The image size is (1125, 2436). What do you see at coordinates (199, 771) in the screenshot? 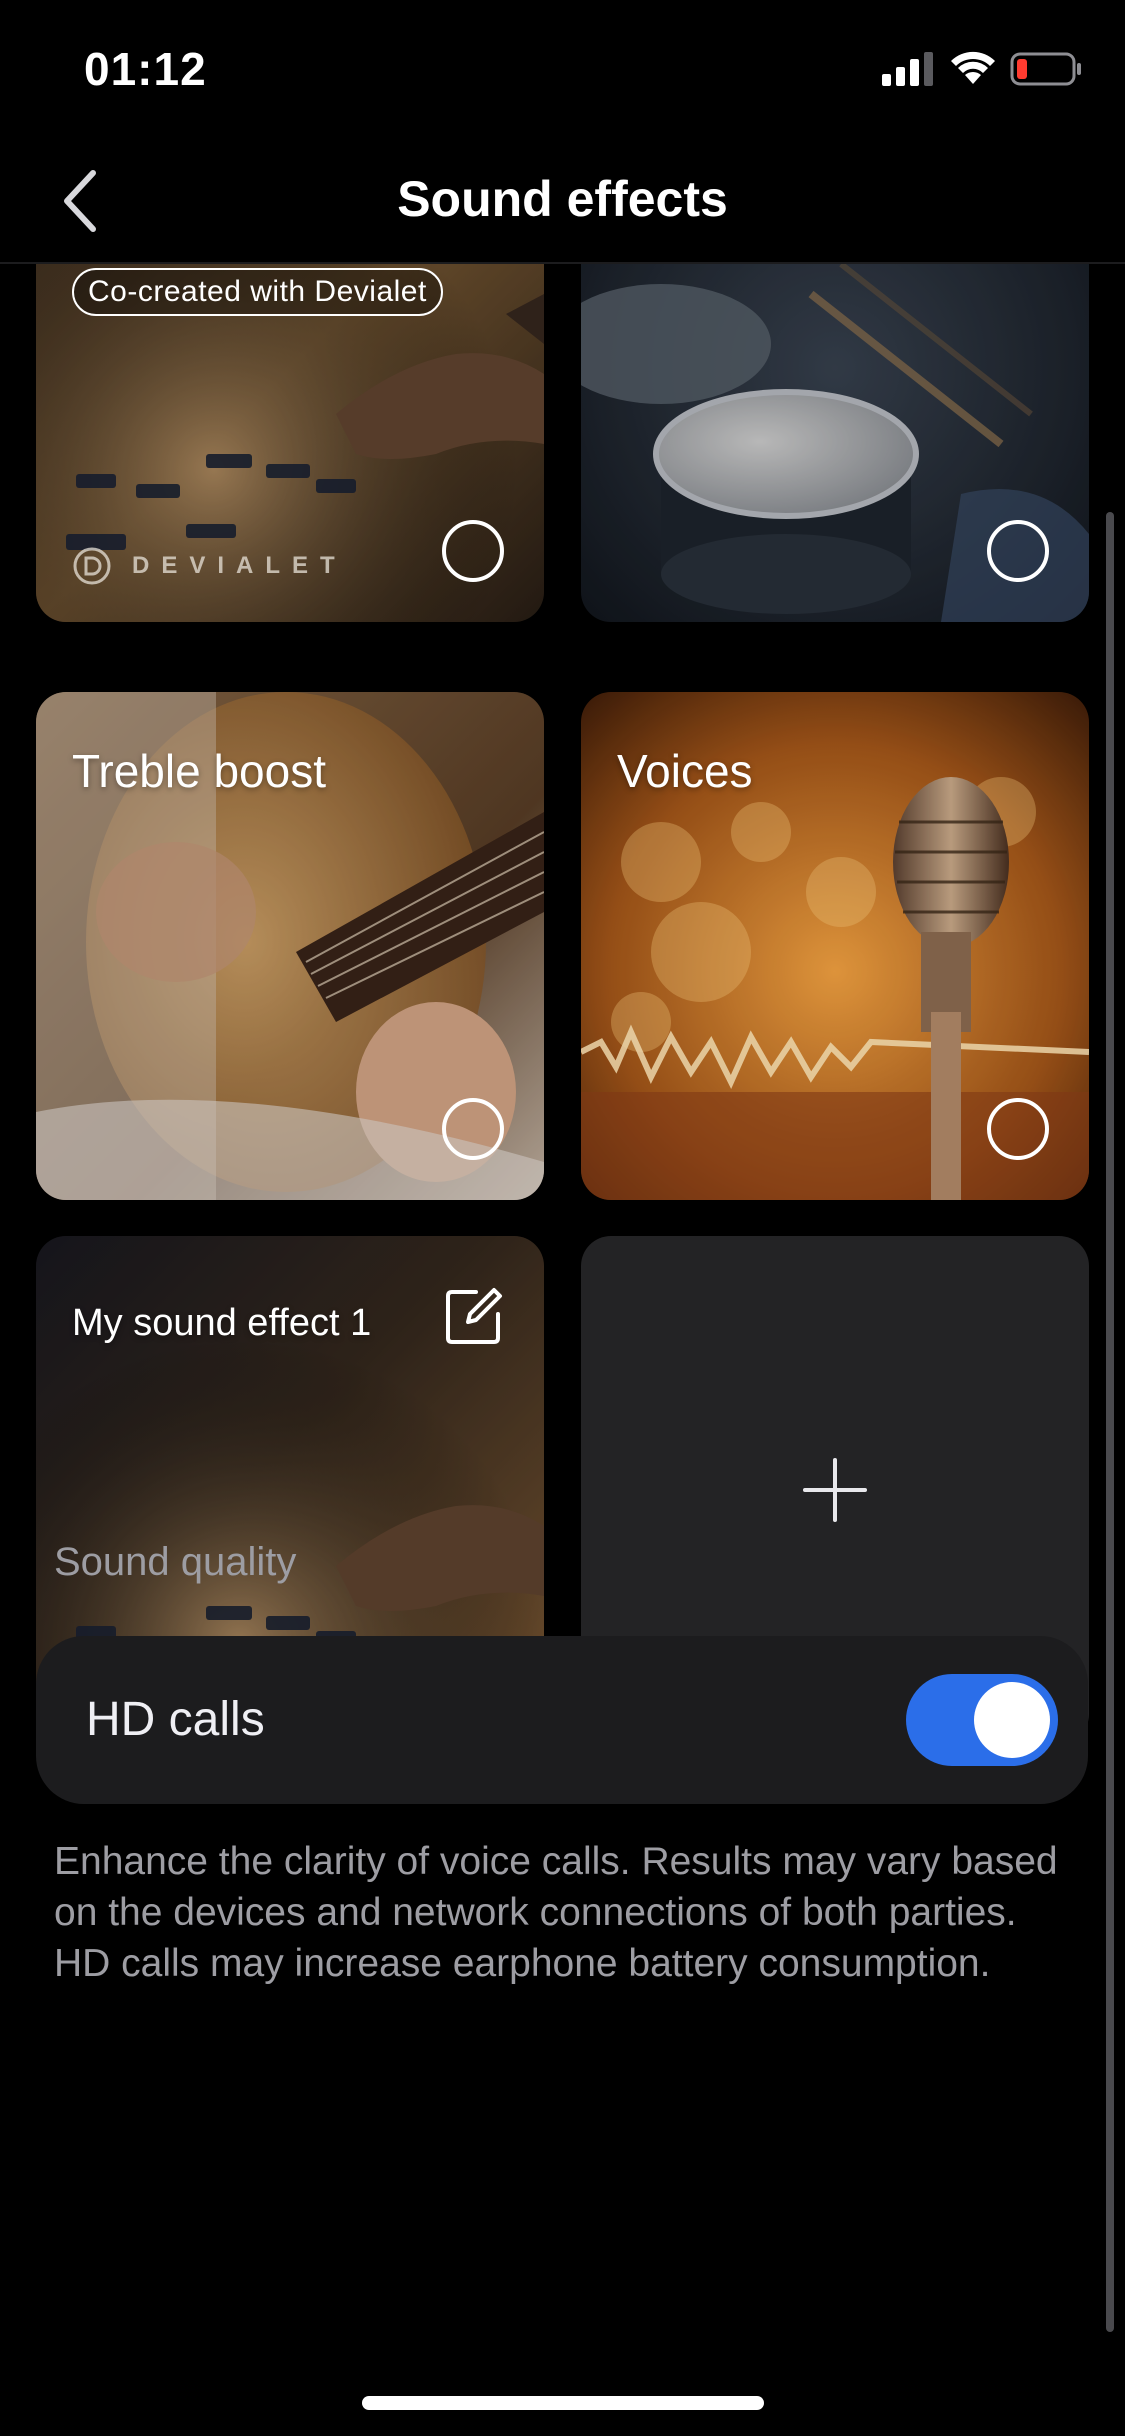
I see `card-title: Treble boost` at bounding box center [199, 771].